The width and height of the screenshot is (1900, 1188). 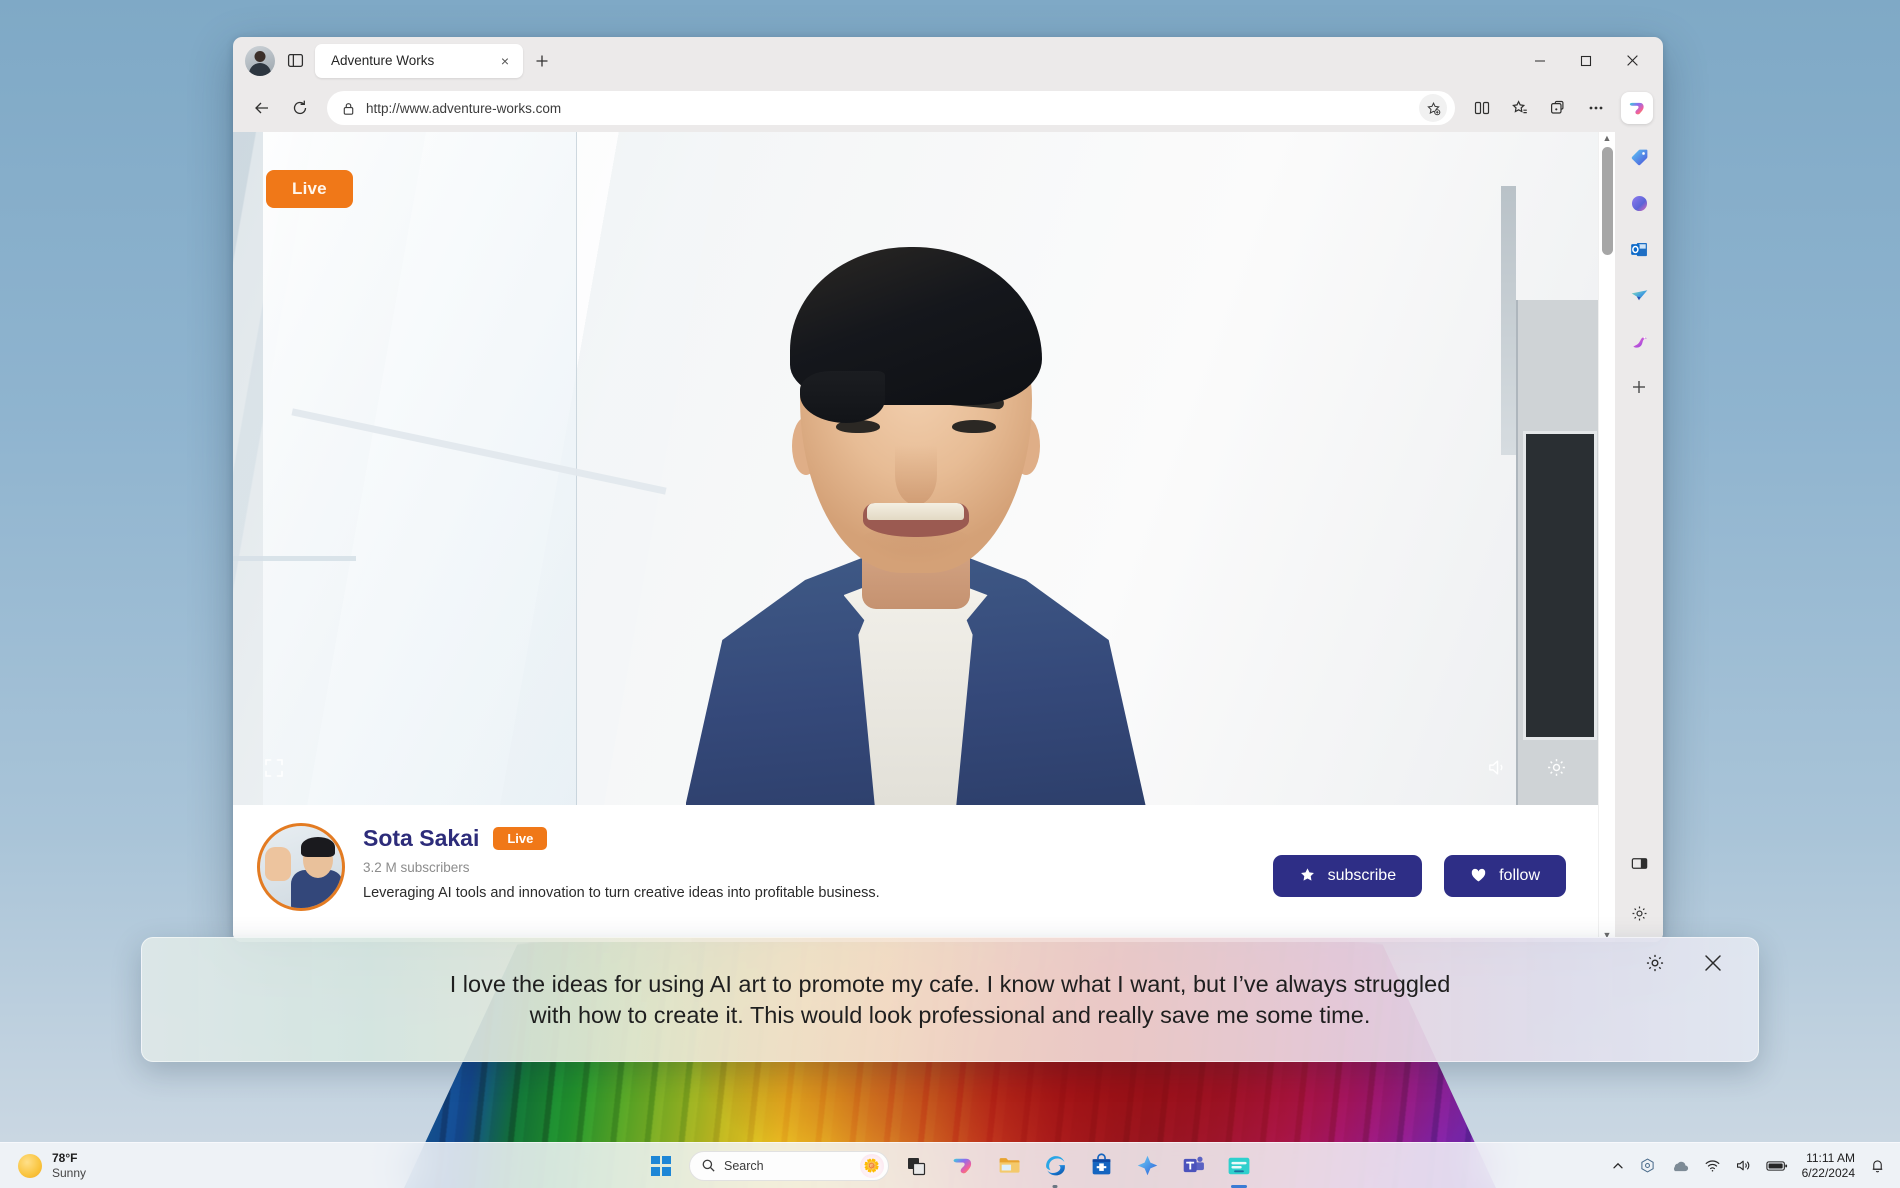 I want to click on video-monitor, so click(x=1557, y=552).